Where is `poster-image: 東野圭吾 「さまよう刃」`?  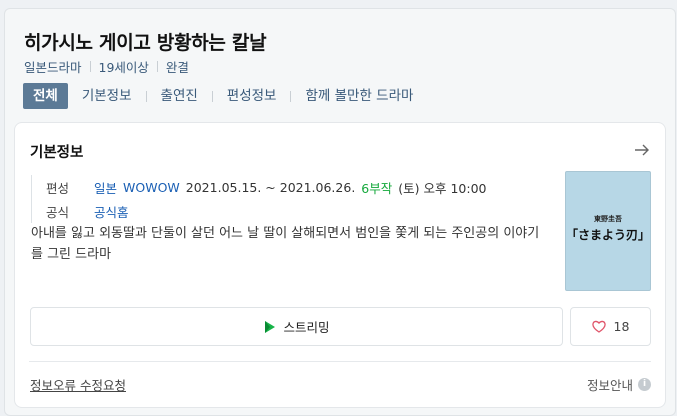 poster-image: 東野圭吾 「さまよう刃」 is located at coordinates (608, 231).